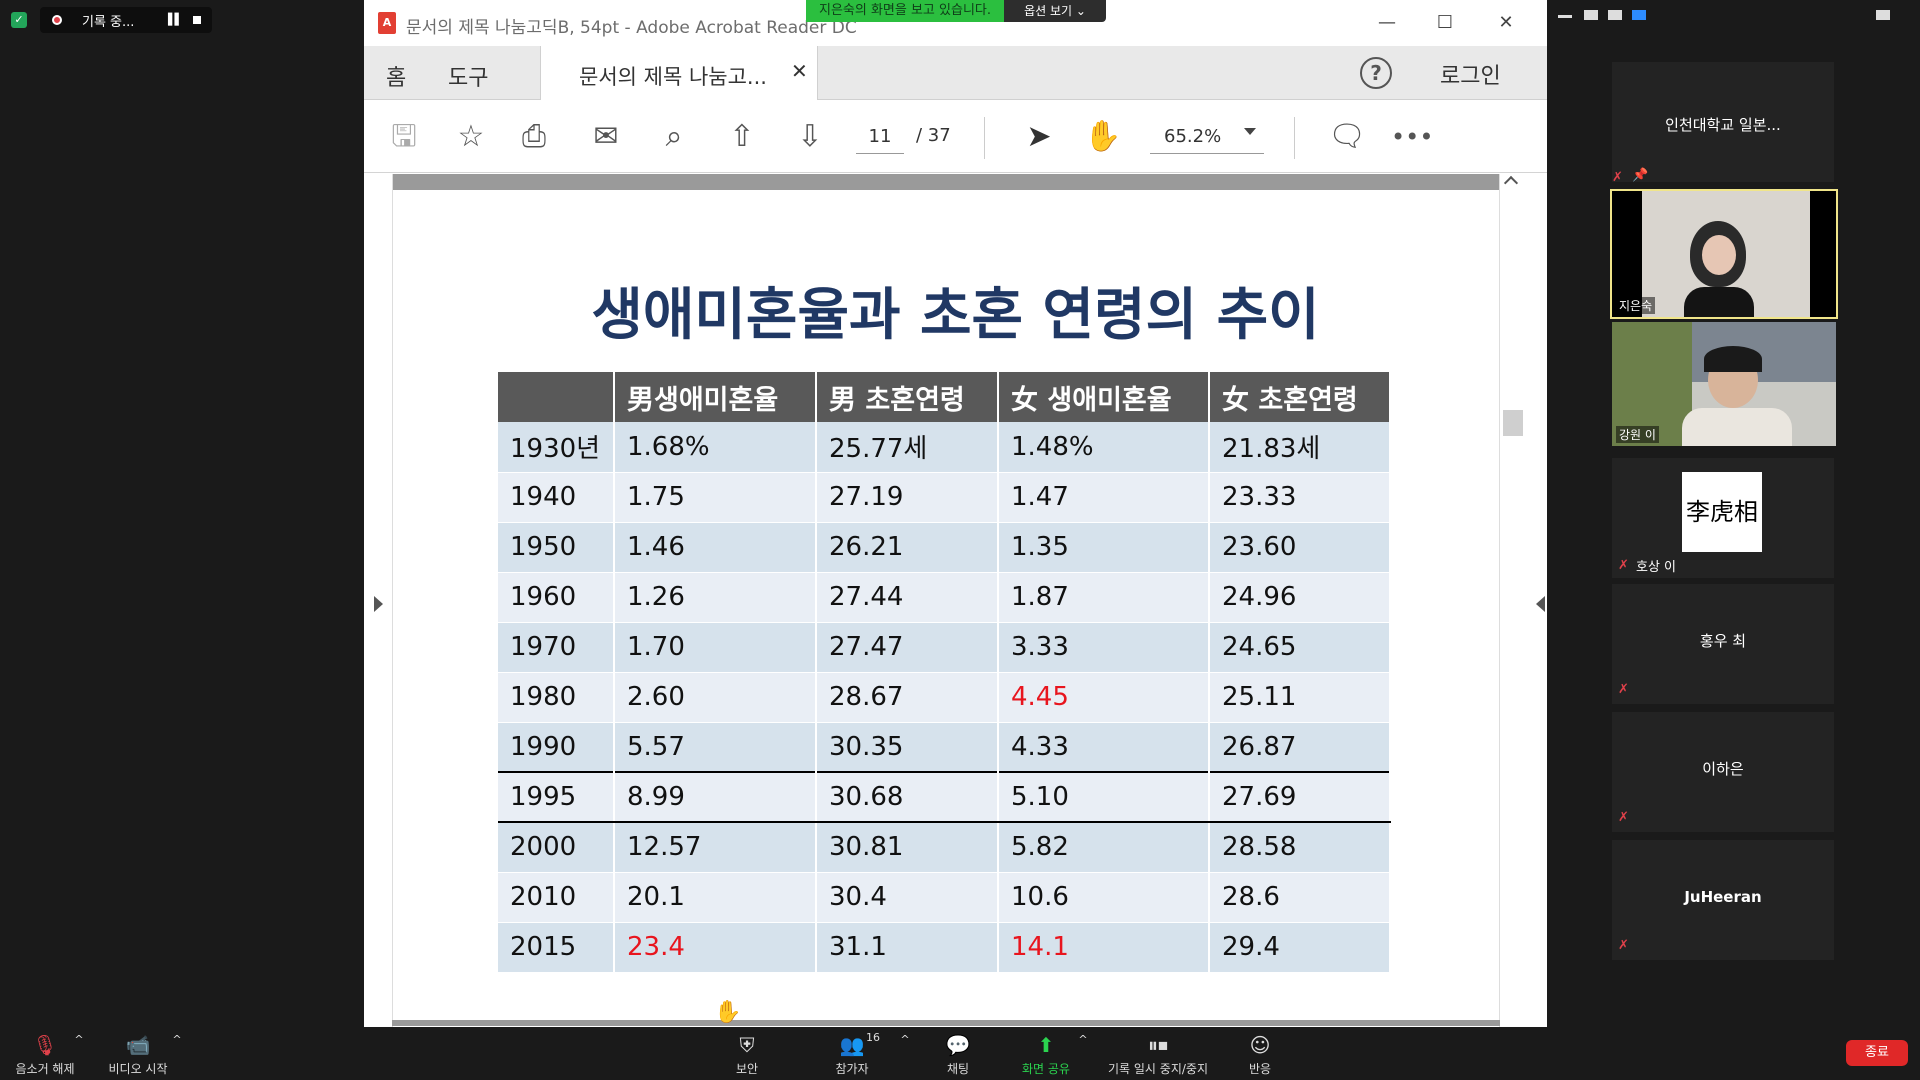 The height and width of the screenshot is (1080, 1920). Describe the element at coordinates (715, 797) in the screenshot. I see `table-cell: 8.99` at that location.